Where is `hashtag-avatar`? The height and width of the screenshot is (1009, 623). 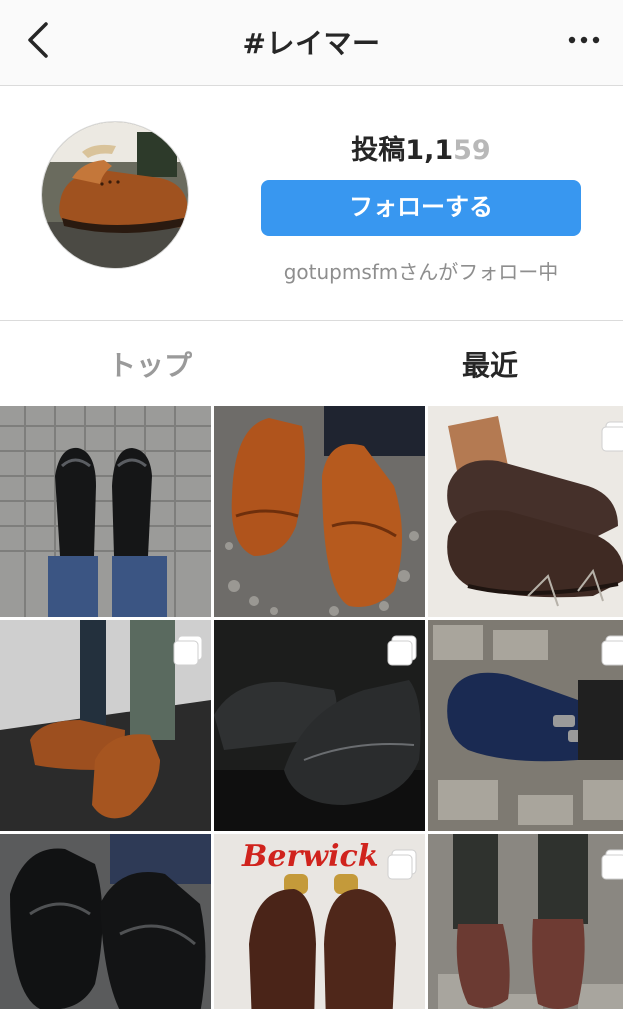
hashtag-avatar is located at coordinates (115, 195).